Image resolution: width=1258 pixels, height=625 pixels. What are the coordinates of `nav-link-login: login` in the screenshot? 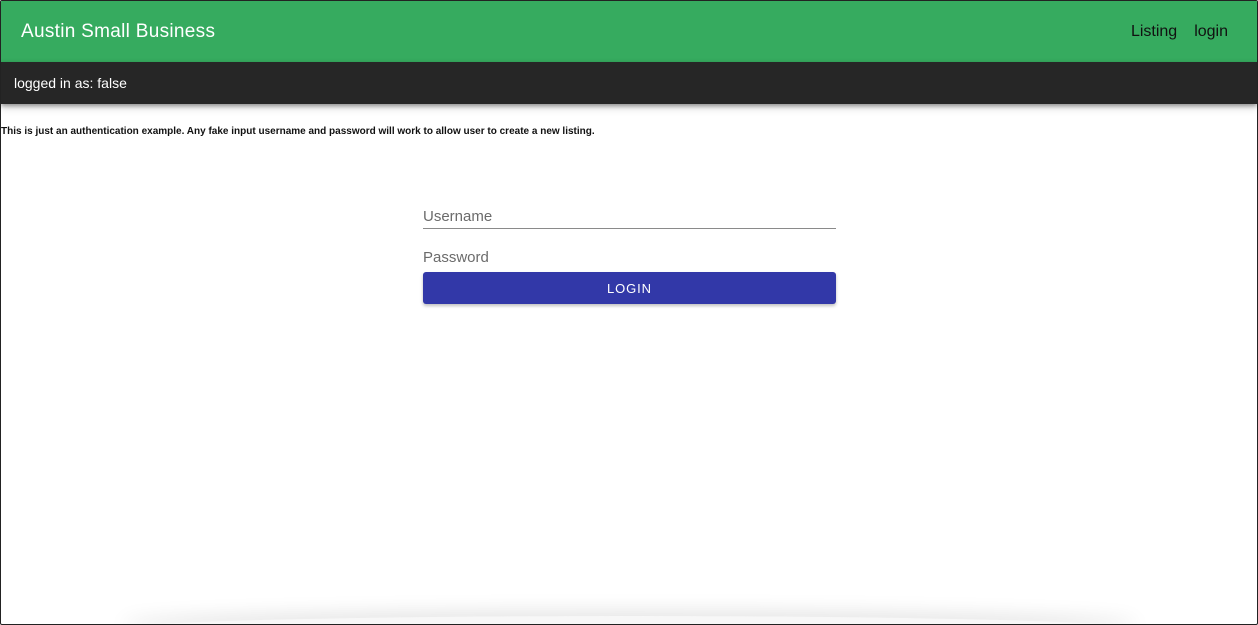 It's located at (1211, 32).